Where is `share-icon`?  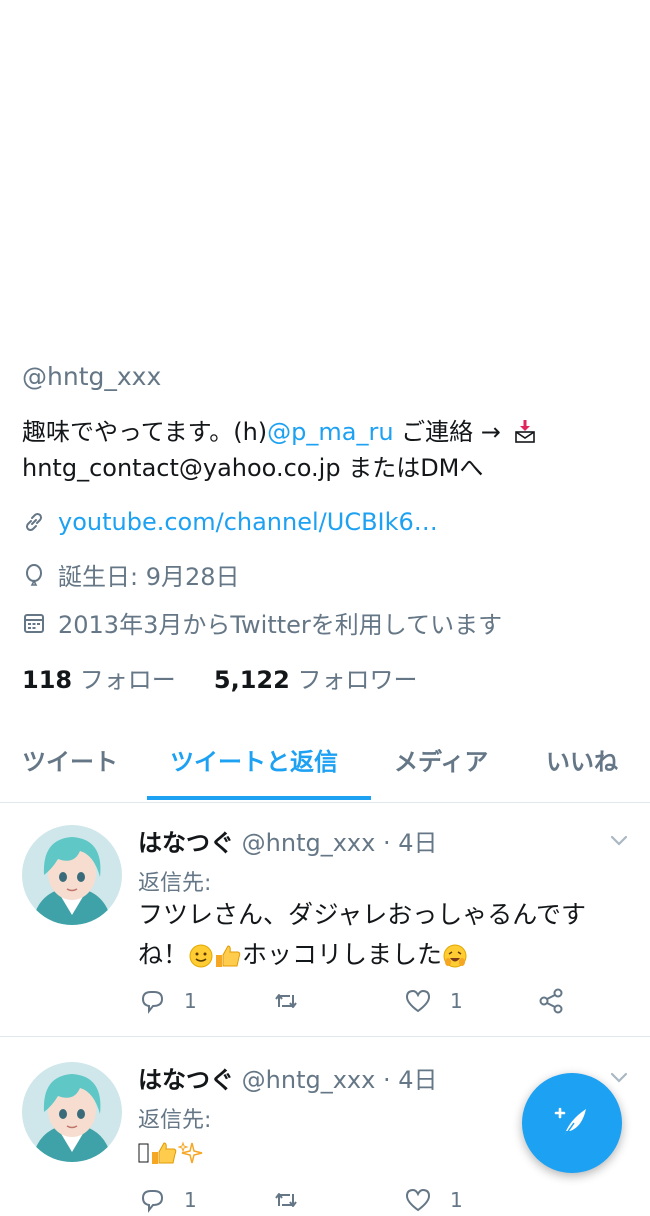 share-icon is located at coordinates (551, 1001).